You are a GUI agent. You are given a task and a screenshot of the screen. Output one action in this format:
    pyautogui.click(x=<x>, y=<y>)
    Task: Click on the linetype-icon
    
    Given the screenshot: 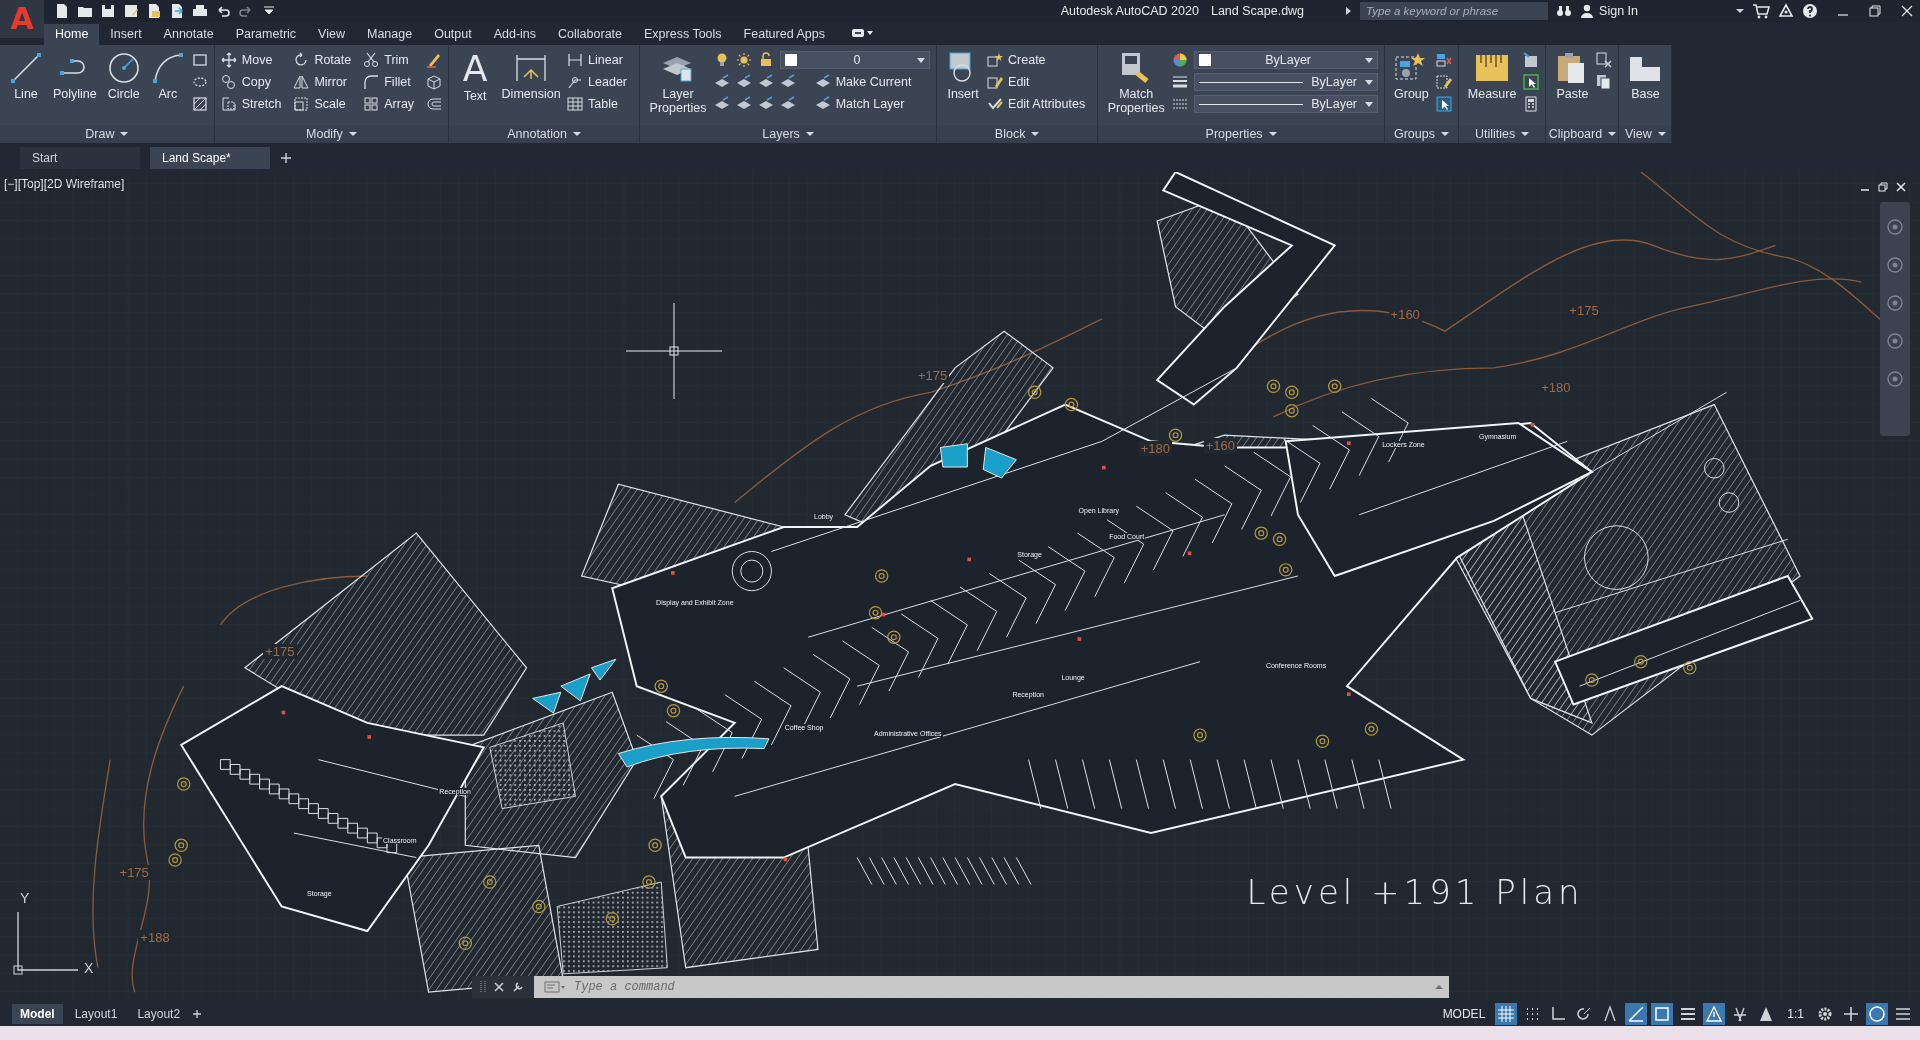 What is the action you would take?
    pyautogui.click(x=1180, y=104)
    